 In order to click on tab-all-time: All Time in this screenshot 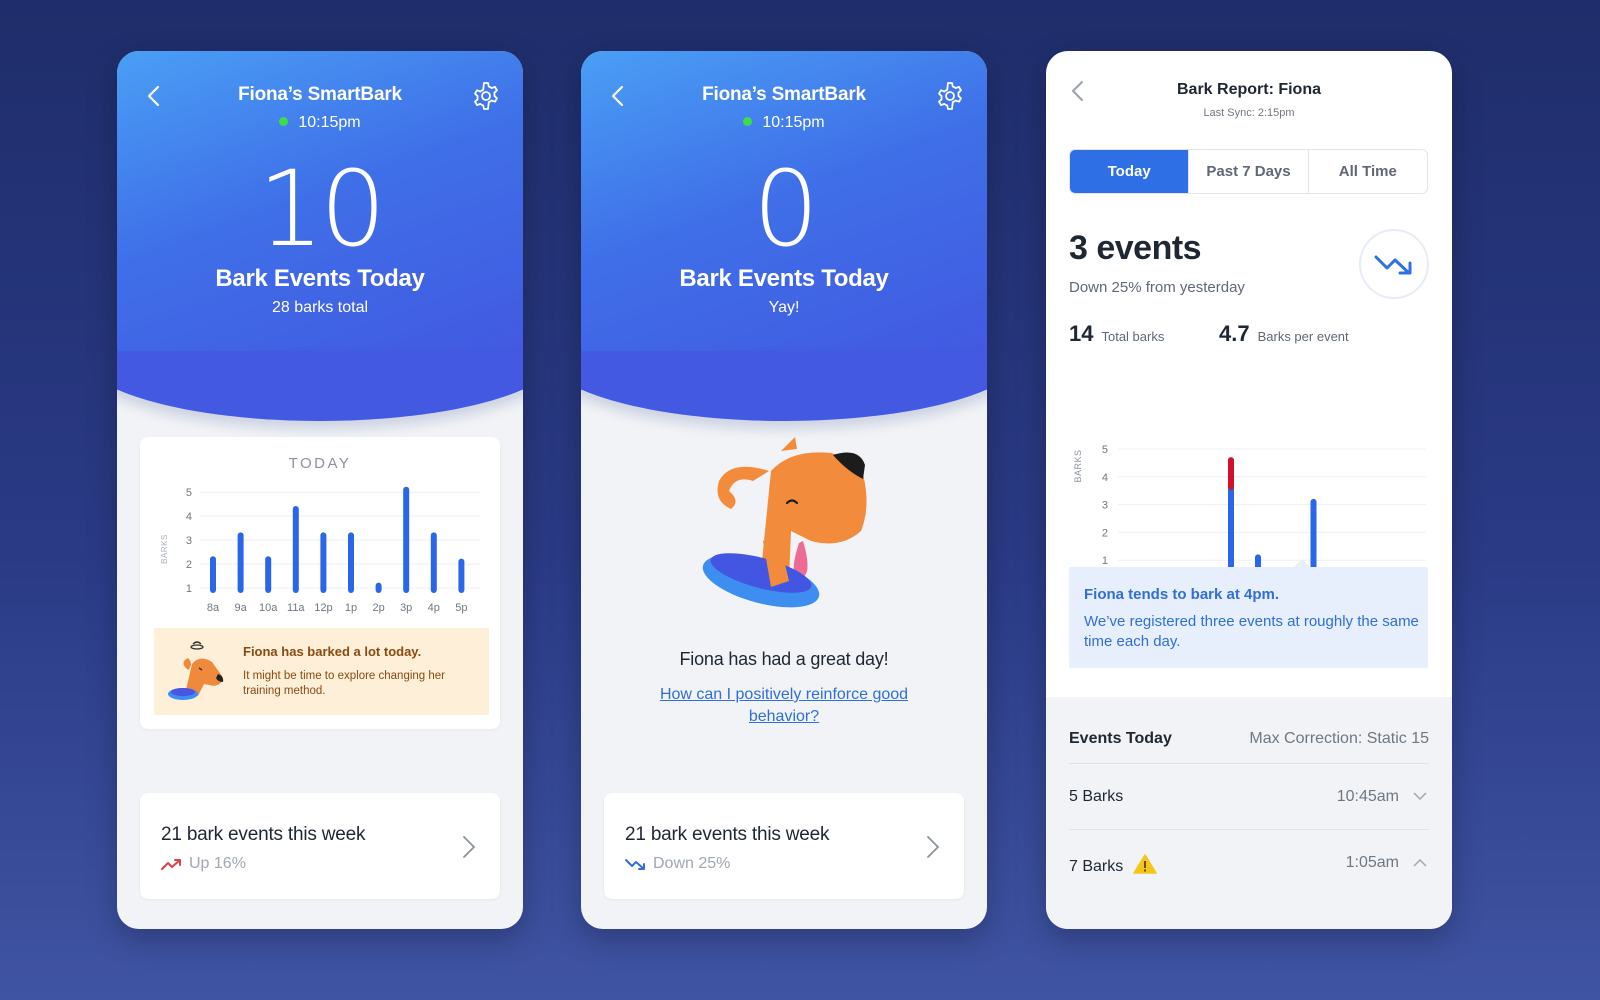, I will do `click(1367, 171)`.